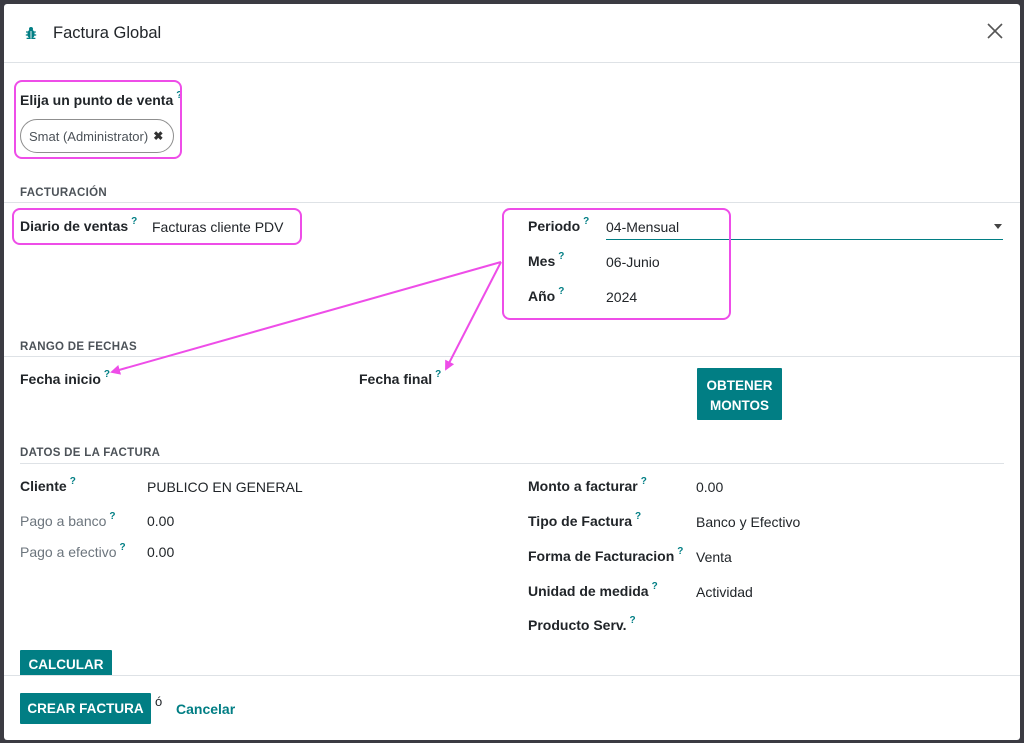 The image size is (1024, 743). Describe the element at coordinates (68, 520) in the screenshot. I see `pago-banco-label: Pago a banco?` at that location.